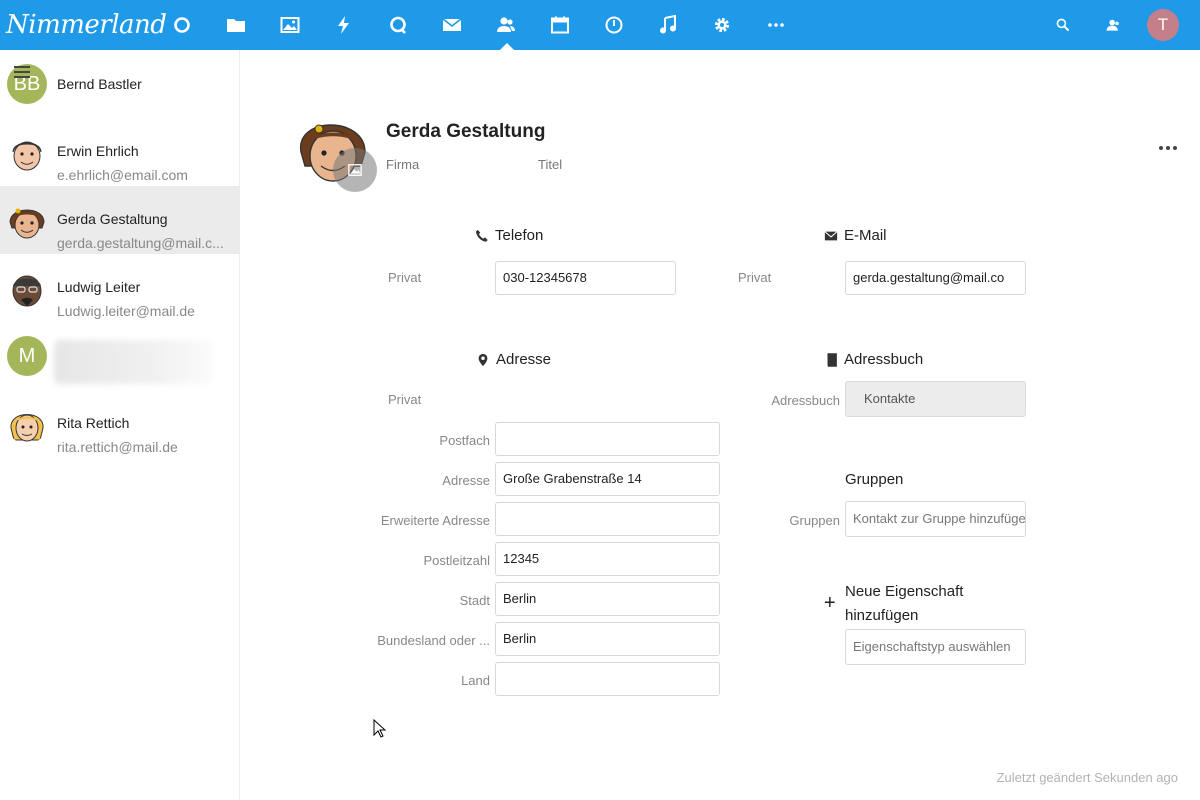 This screenshot has height=800, width=1200. I want to click on search-icon, so click(1063, 25).